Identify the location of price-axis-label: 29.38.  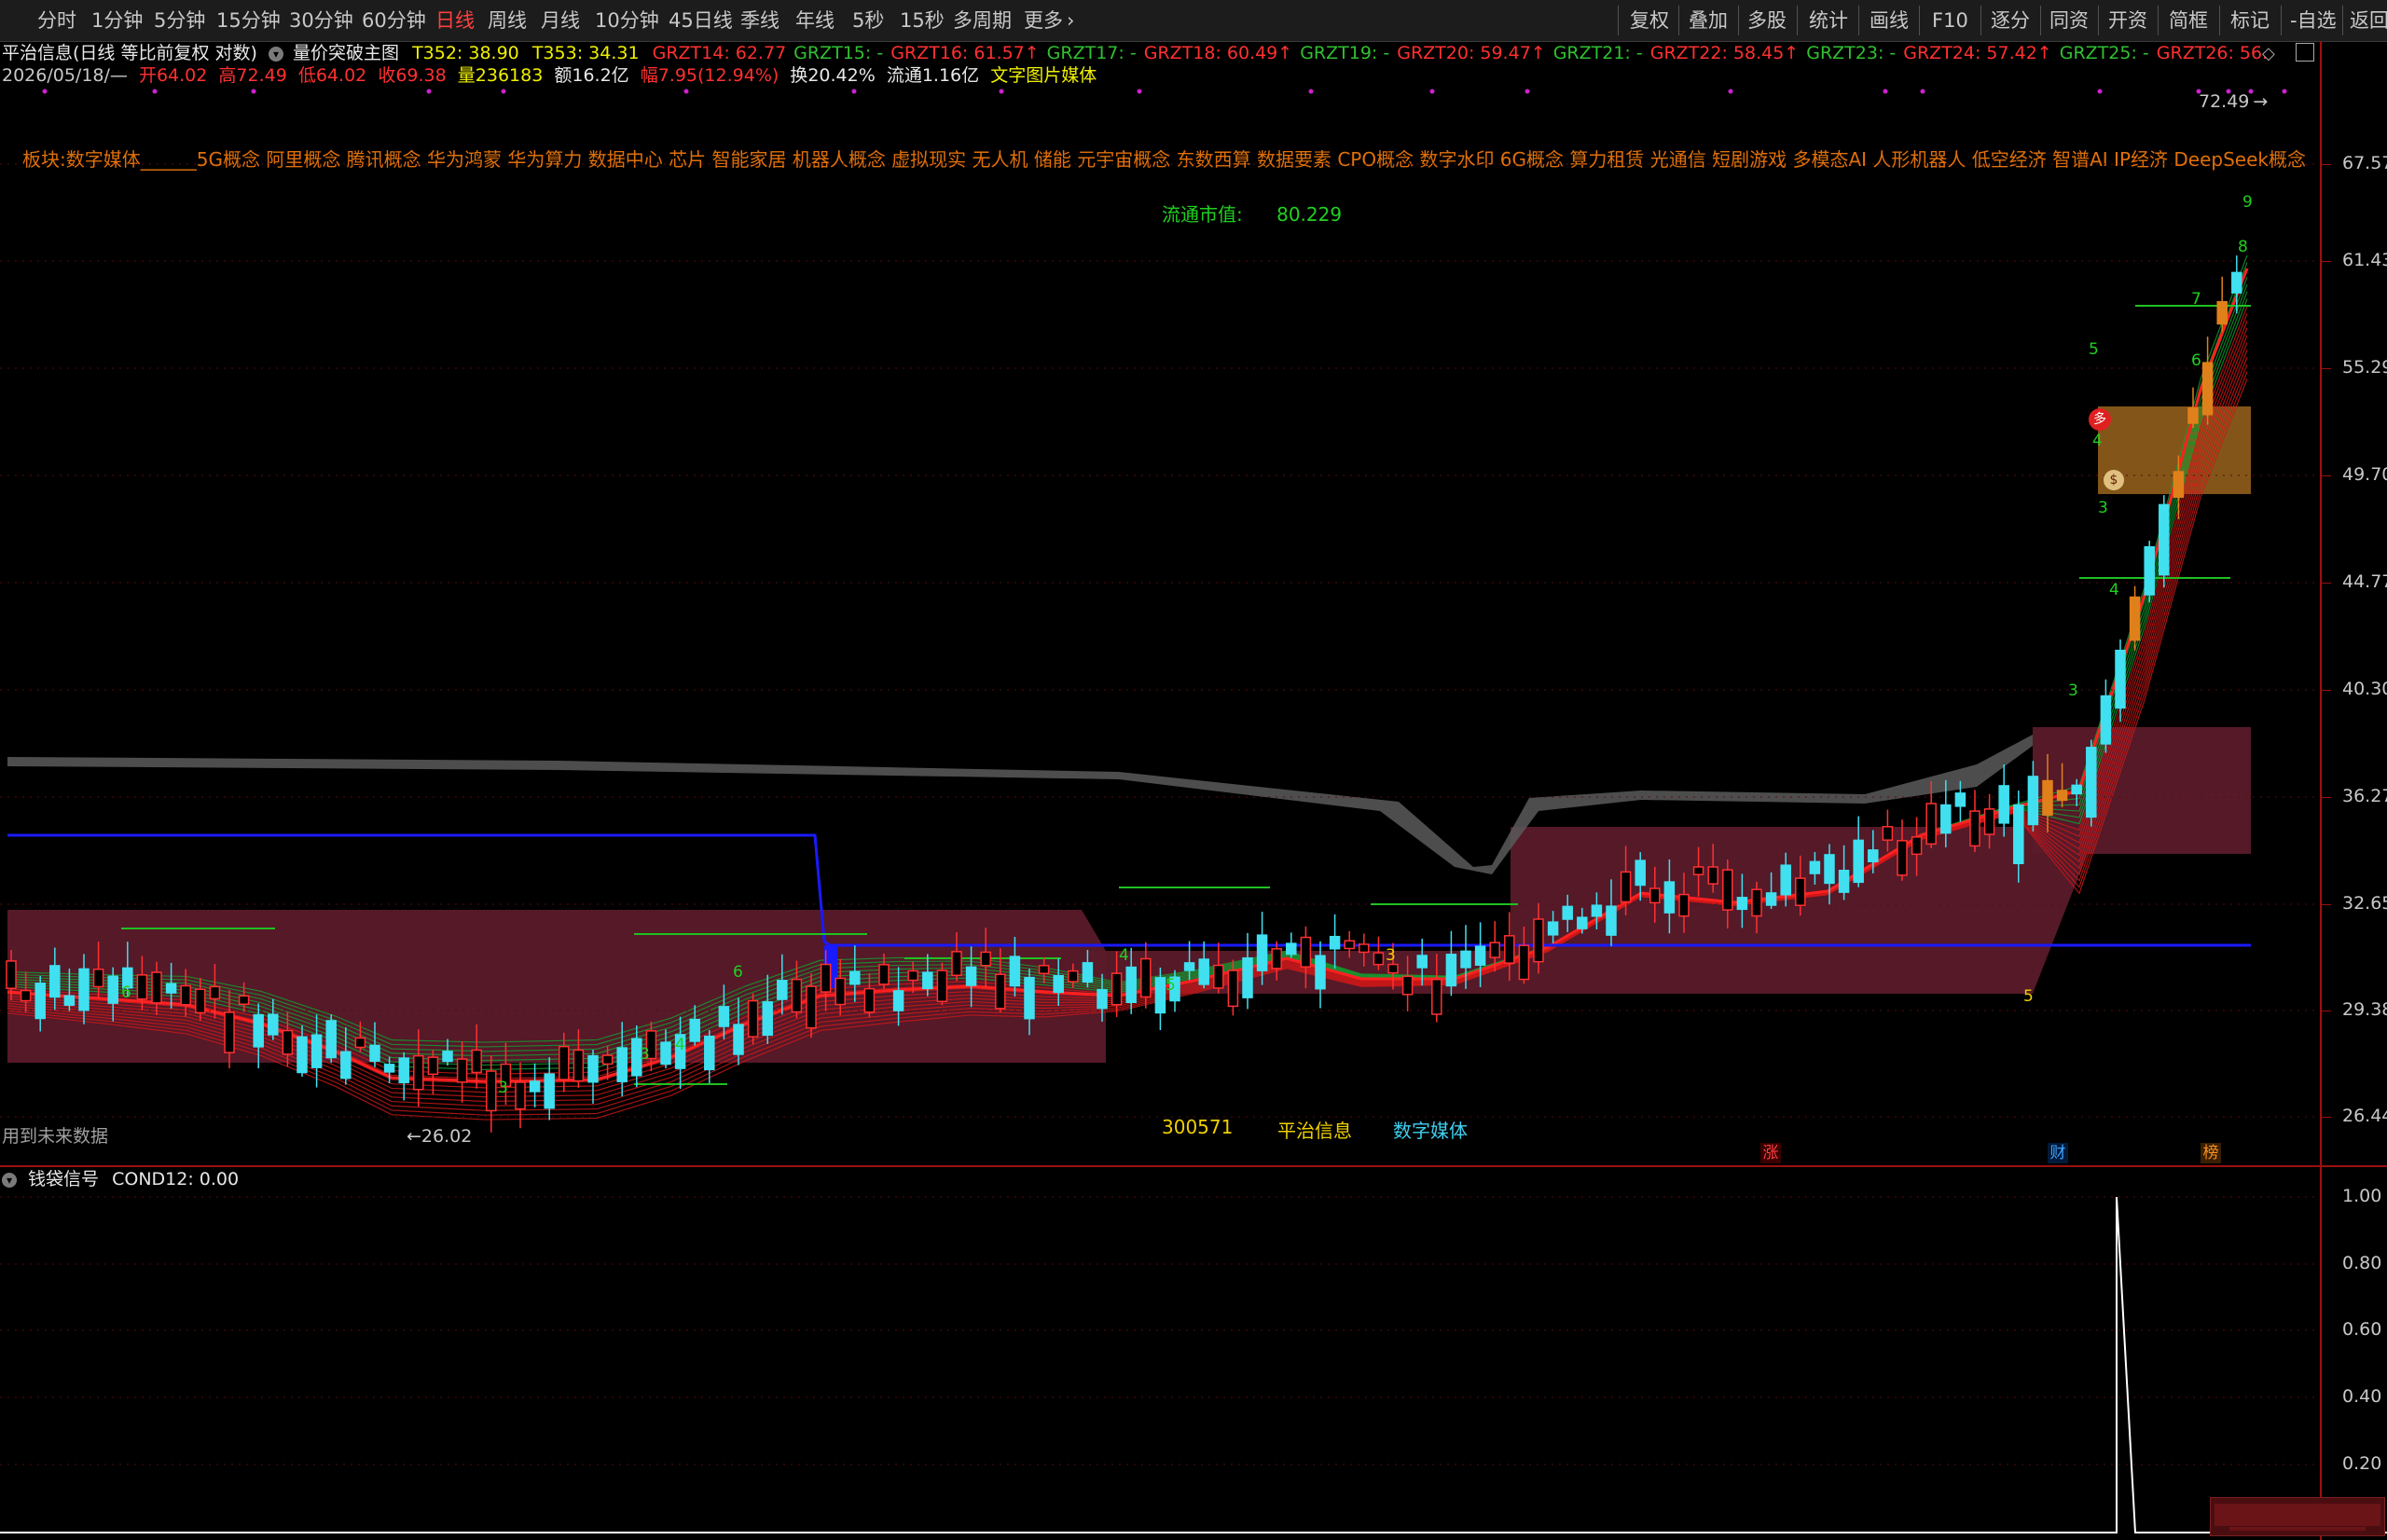
(2364, 1009).